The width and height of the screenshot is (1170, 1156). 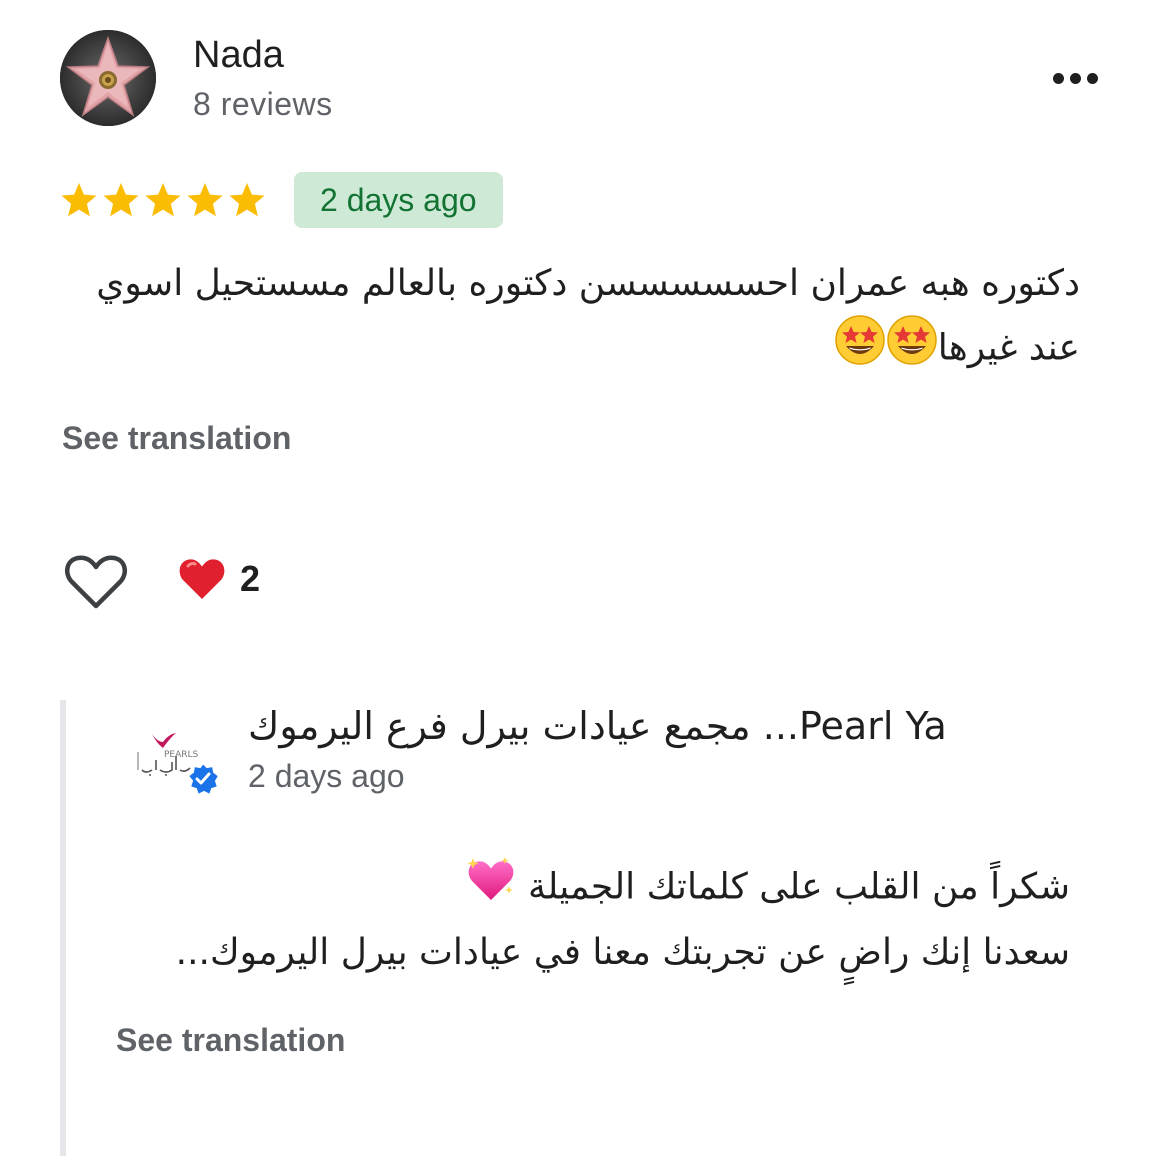 What do you see at coordinates (570, 349) in the screenshot?
I see `review-text-line: عند غيرها` at bounding box center [570, 349].